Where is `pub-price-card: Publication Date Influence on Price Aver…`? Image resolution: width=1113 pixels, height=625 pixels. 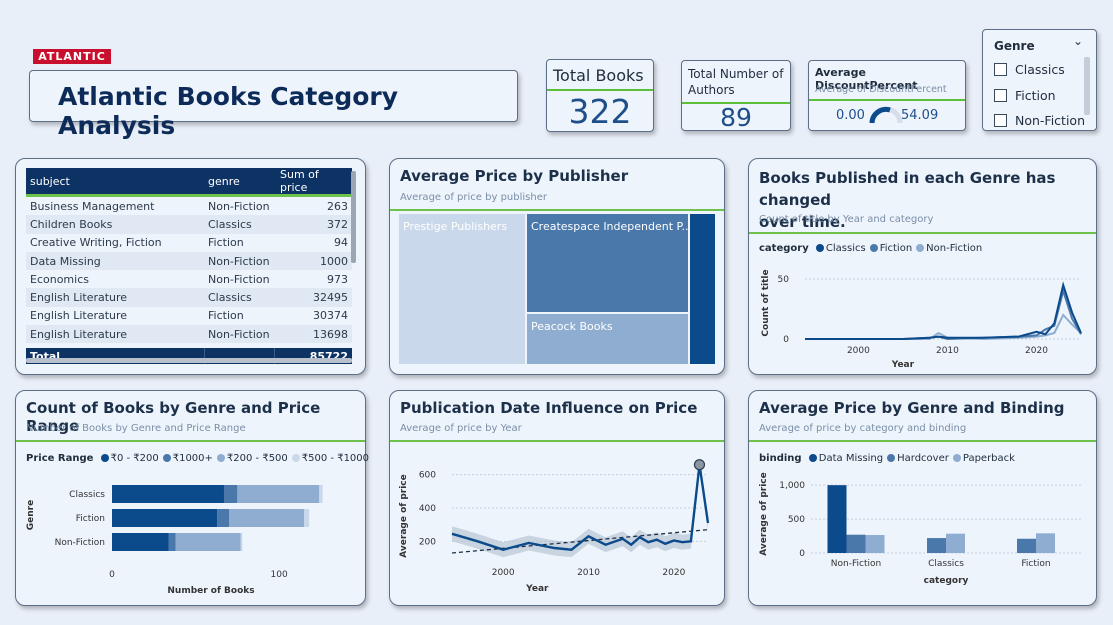
pub-price-card: Publication Date Influence on Price Aver… is located at coordinates (557, 498).